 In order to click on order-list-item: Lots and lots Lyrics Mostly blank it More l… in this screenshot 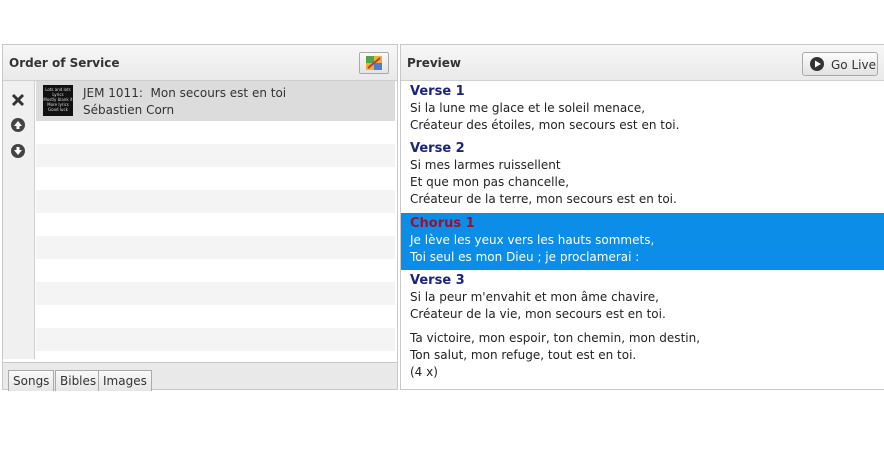, I will do `click(215, 101)`.